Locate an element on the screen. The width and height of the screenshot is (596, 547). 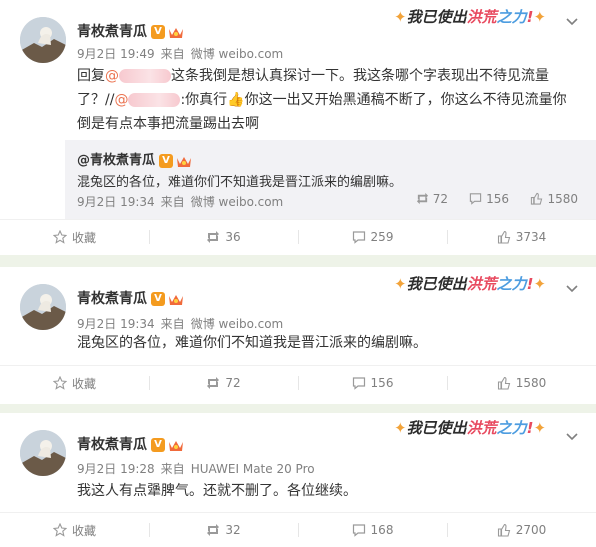
repost-text: 混兔区的各位，难道你们不知道我是晋江派来的编剧嘛。 is located at coordinates (240, 182).